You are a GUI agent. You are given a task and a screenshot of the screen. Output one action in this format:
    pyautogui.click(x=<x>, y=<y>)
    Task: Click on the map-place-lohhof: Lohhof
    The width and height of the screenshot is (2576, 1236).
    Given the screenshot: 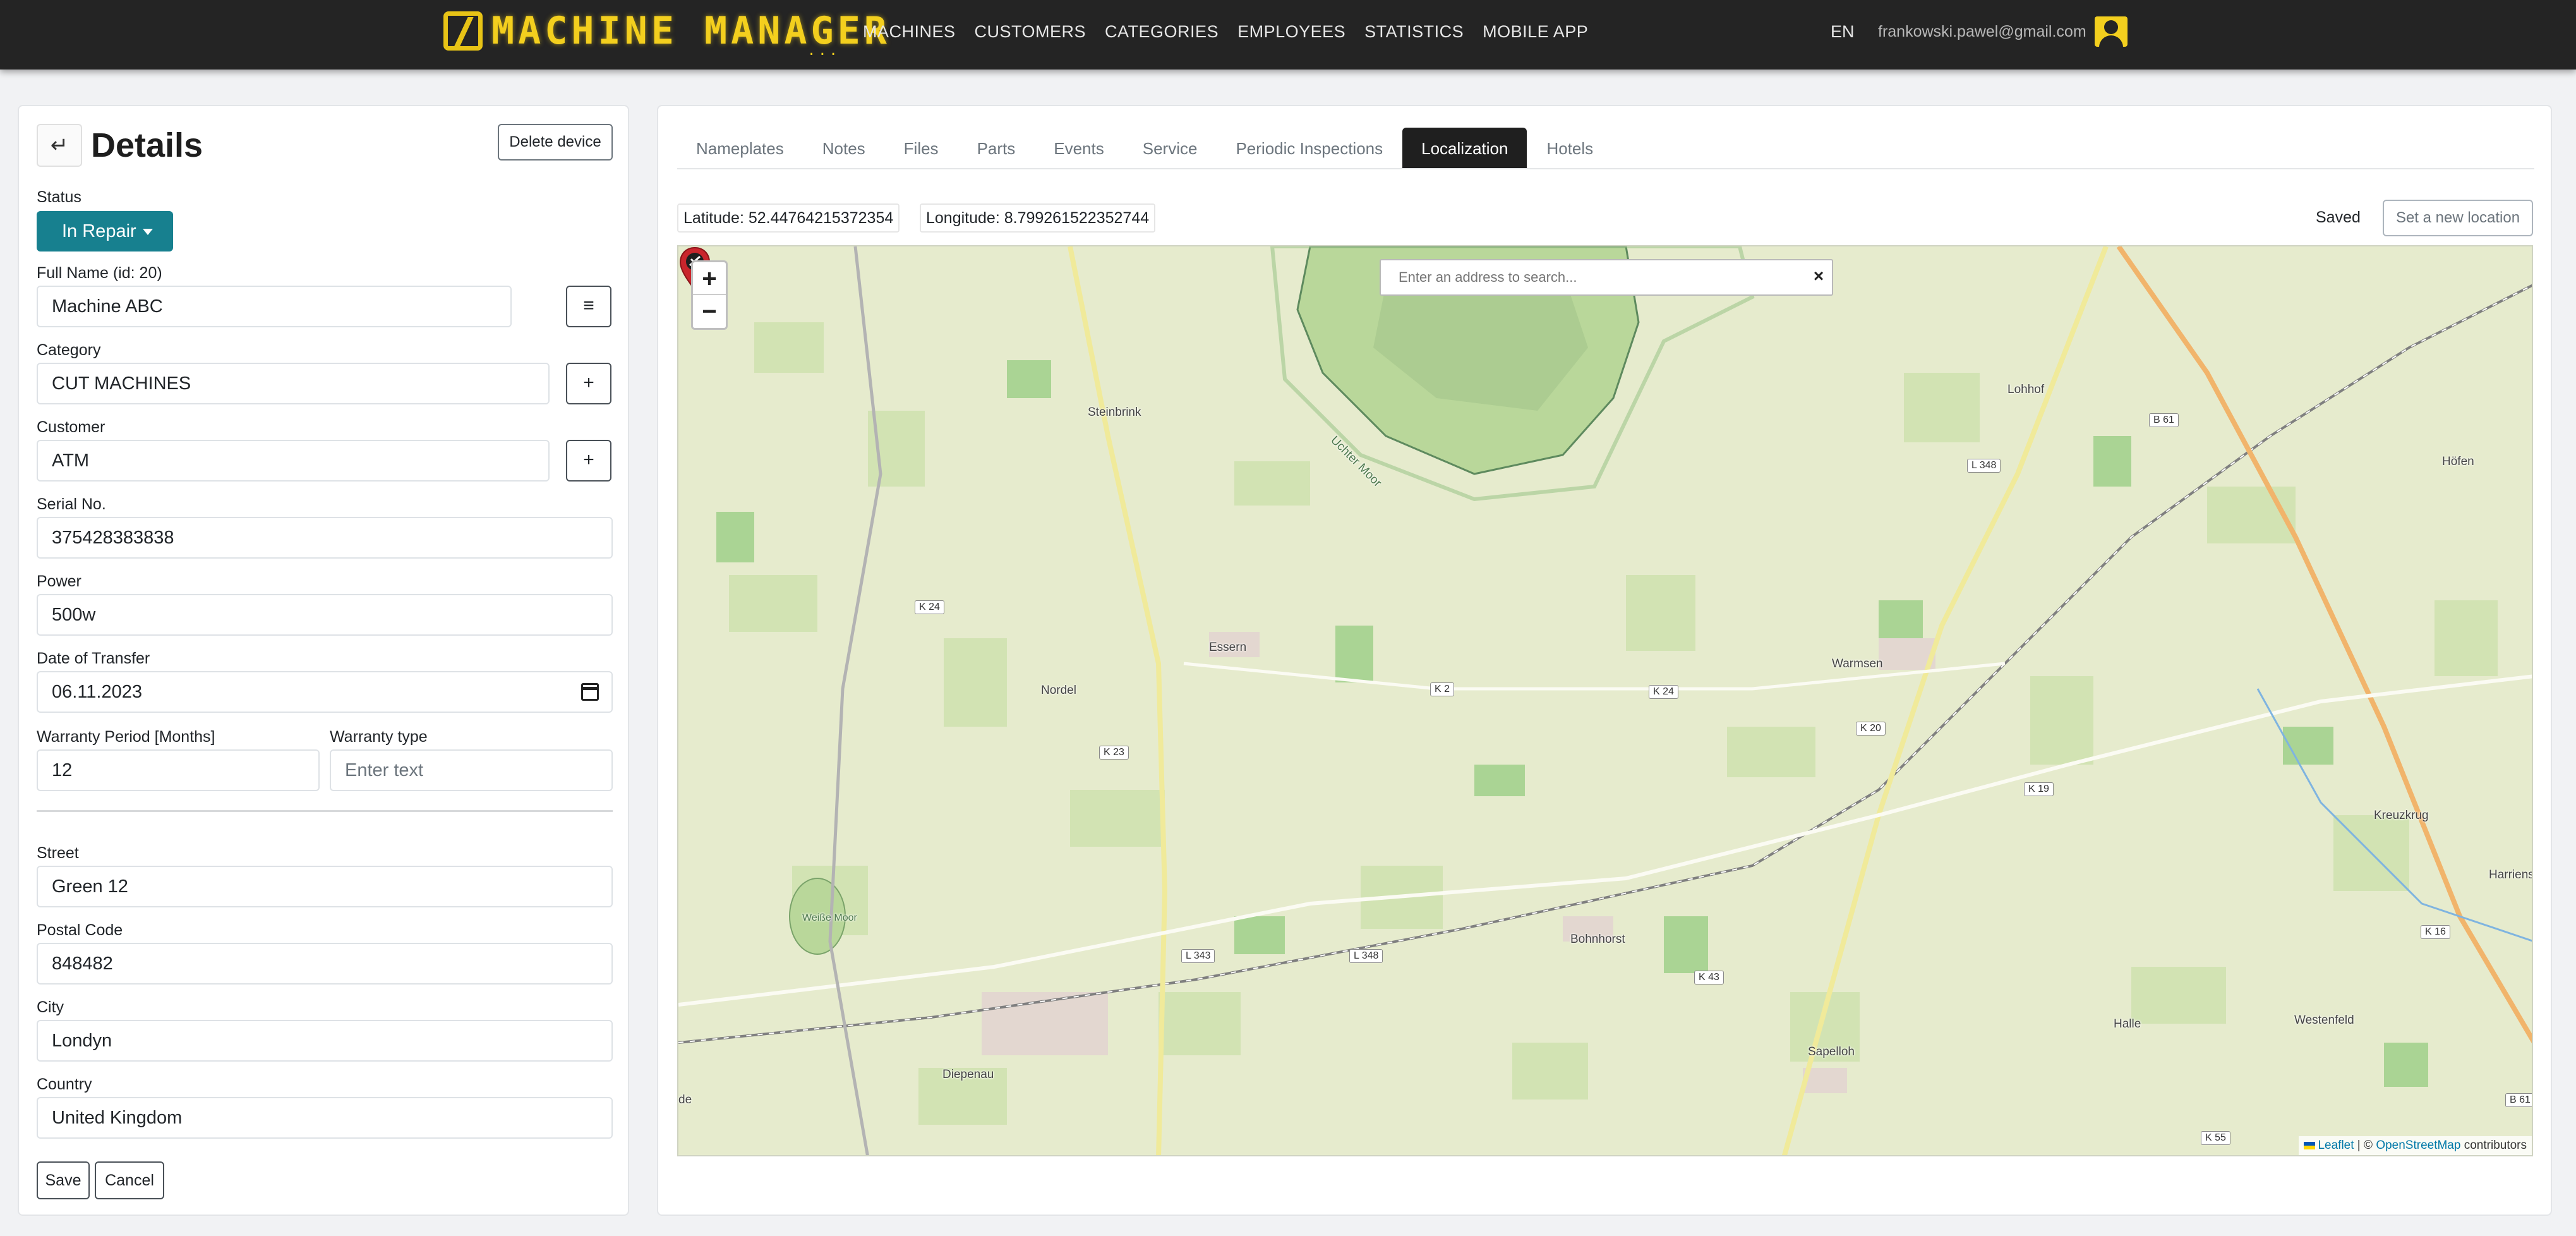 What is the action you would take?
    pyautogui.click(x=2026, y=390)
    